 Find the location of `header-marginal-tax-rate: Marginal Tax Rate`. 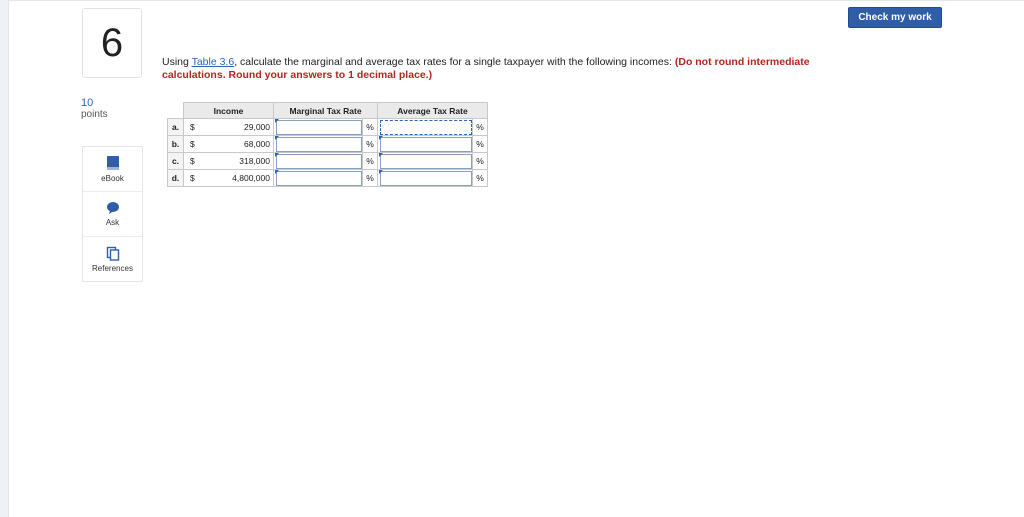

header-marginal-tax-rate: Marginal Tax Rate is located at coordinates (325, 110).